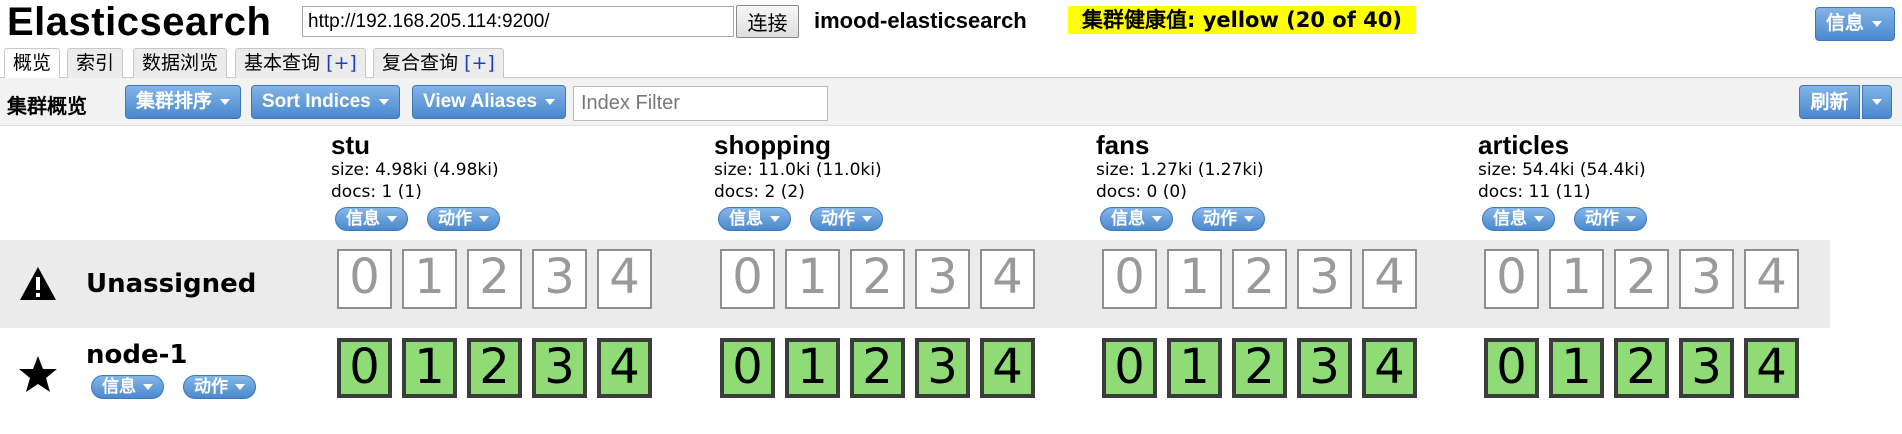 The width and height of the screenshot is (1902, 434). What do you see at coordinates (1562, 170) in the screenshot?
I see `index-size: size: 54.4ki (54.4ki)` at bounding box center [1562, 170].